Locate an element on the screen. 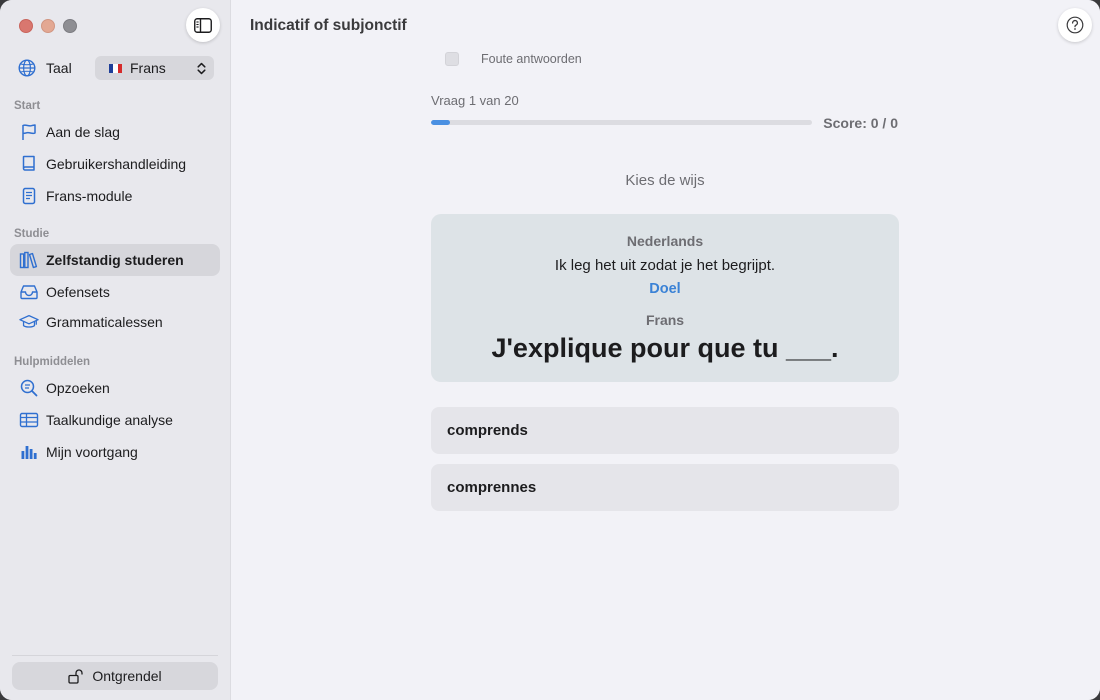  bar-chart-icon is located at coordinates (29, 452).